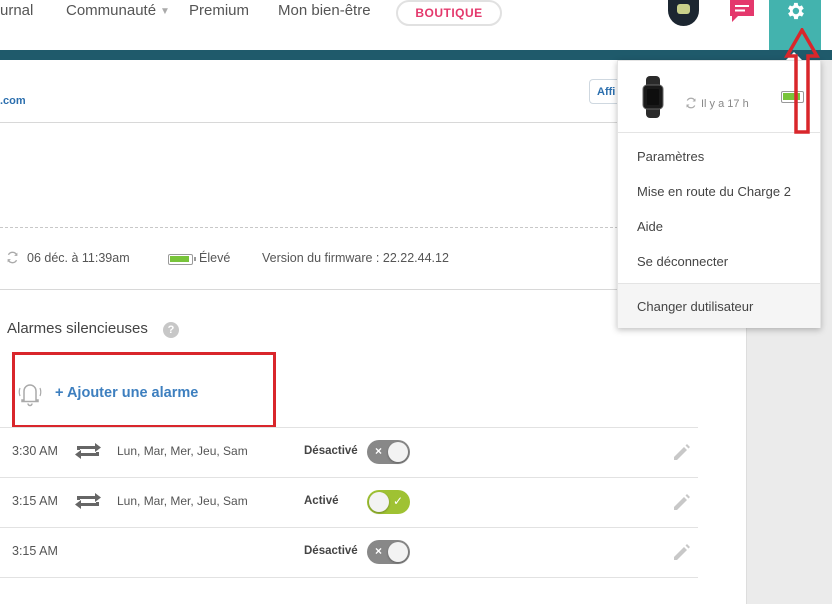  I want to click on menu-item-logout: Se déconnecter, so click(682, 261).